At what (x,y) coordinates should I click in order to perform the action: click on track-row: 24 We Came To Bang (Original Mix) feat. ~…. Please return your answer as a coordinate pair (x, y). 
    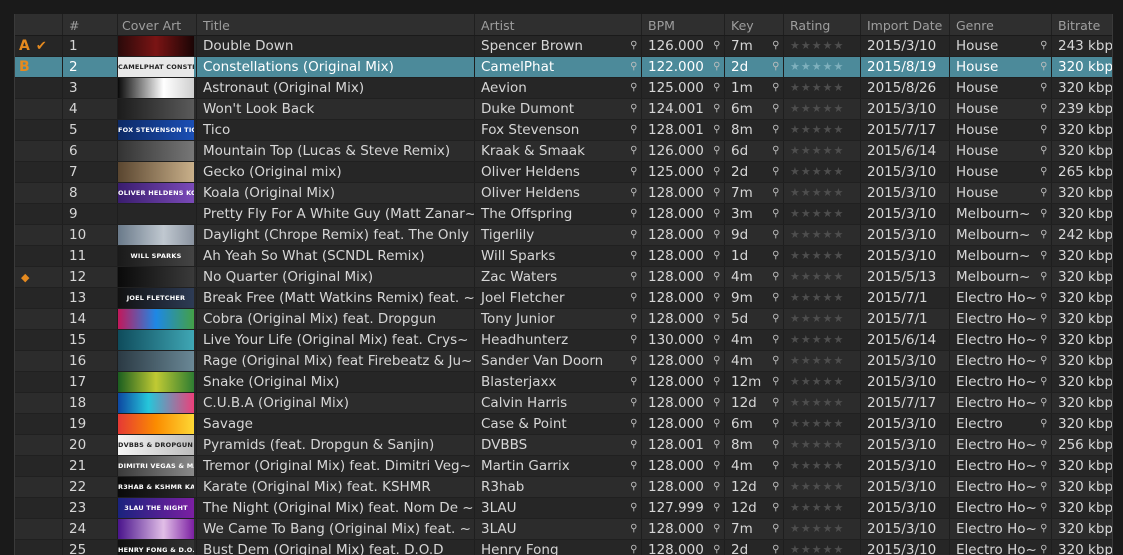
    Looking at the image, I should click on (563, 529).